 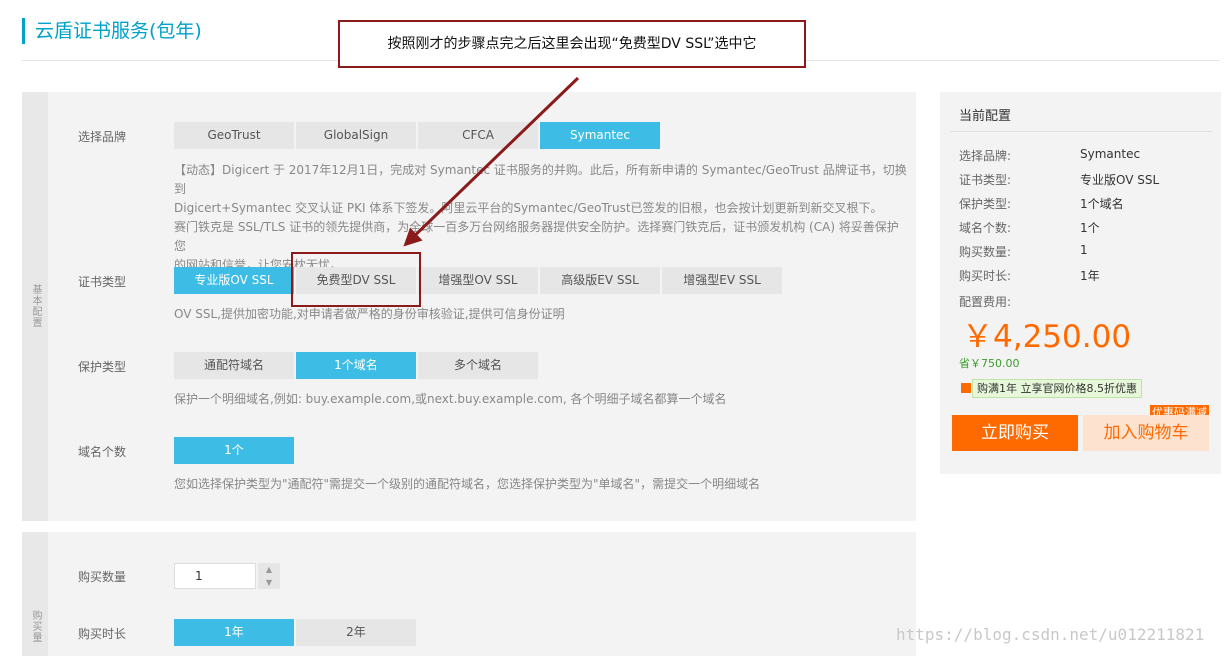 What do you see at coordinates (491, 161) in the screenshot?
I see `arrow-icon` at bounding box center [491, 161].